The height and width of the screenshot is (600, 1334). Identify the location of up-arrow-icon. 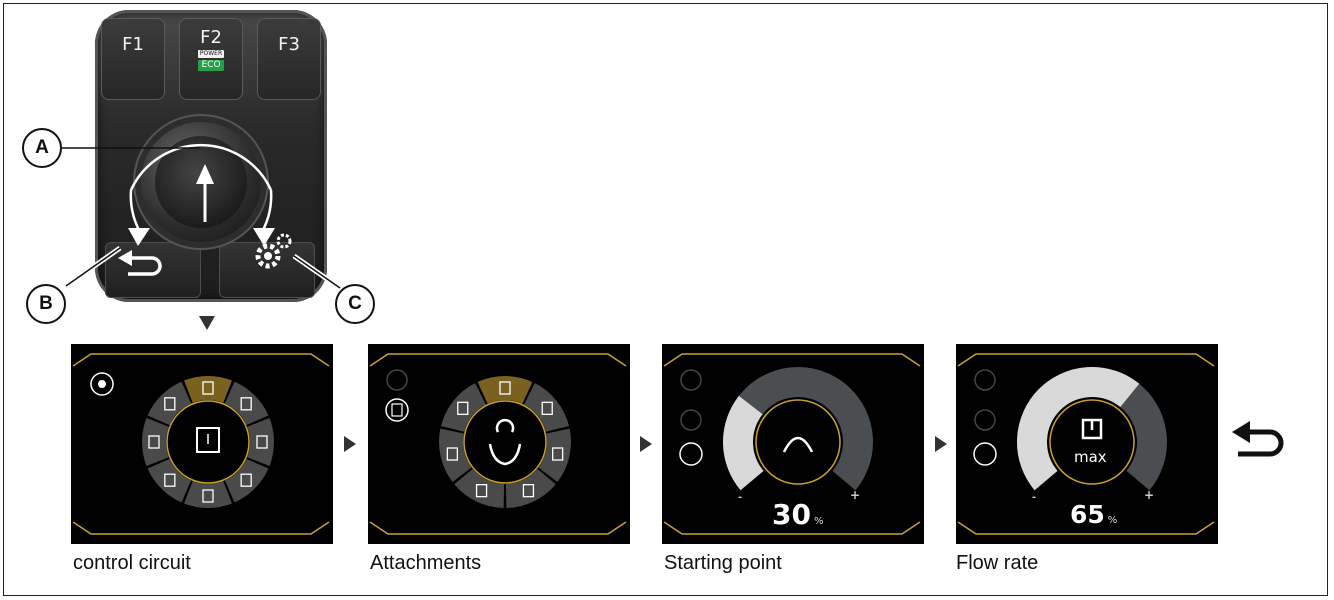
(205, 193).